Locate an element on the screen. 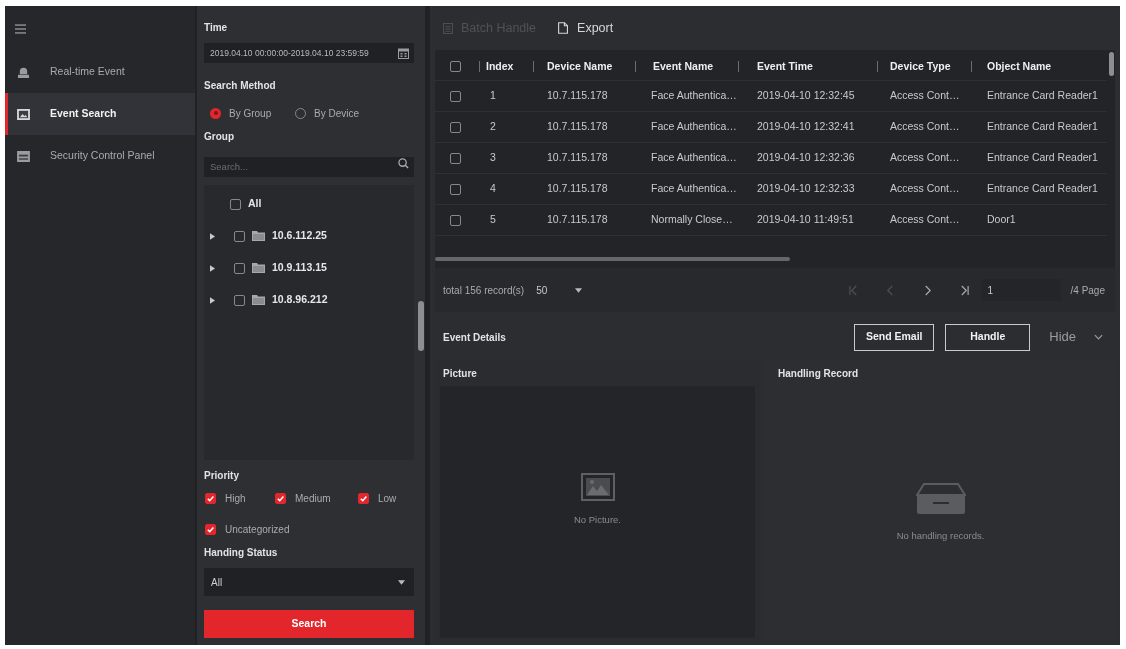 The image size is (1126, 649). panel-title: Picture is located at coordinates (460, 373).